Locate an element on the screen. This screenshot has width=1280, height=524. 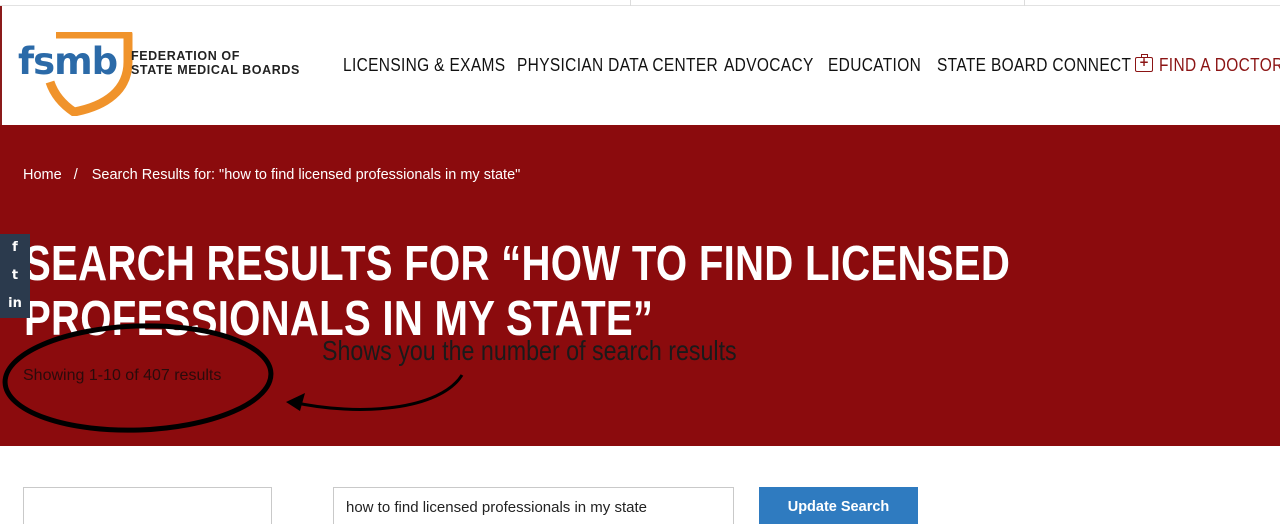
logo-org-name: FEDERATION OF STATE MEDICAL BOARDS is located at coordinates (215, 63).